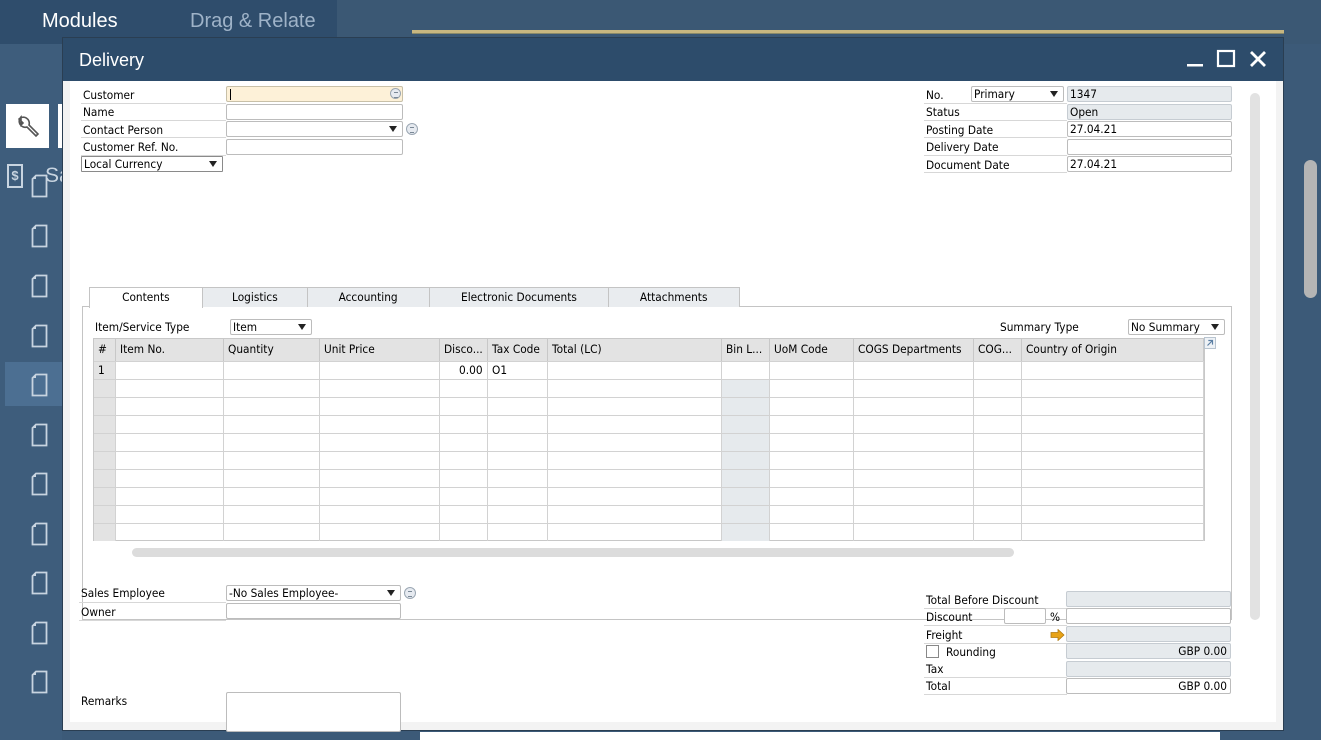 The height and width of the screenshot is (740, 1321). What do you see at coordinates (518, 370) in the screenshot?
I see `table-cell: O1` at bounding box center [518, 370].